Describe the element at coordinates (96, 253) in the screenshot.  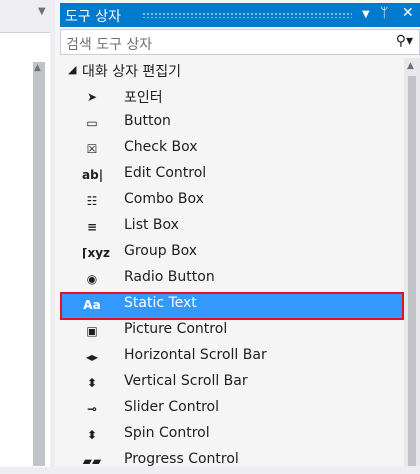
I see `group-box-icon: ⌈xyz` at that location.